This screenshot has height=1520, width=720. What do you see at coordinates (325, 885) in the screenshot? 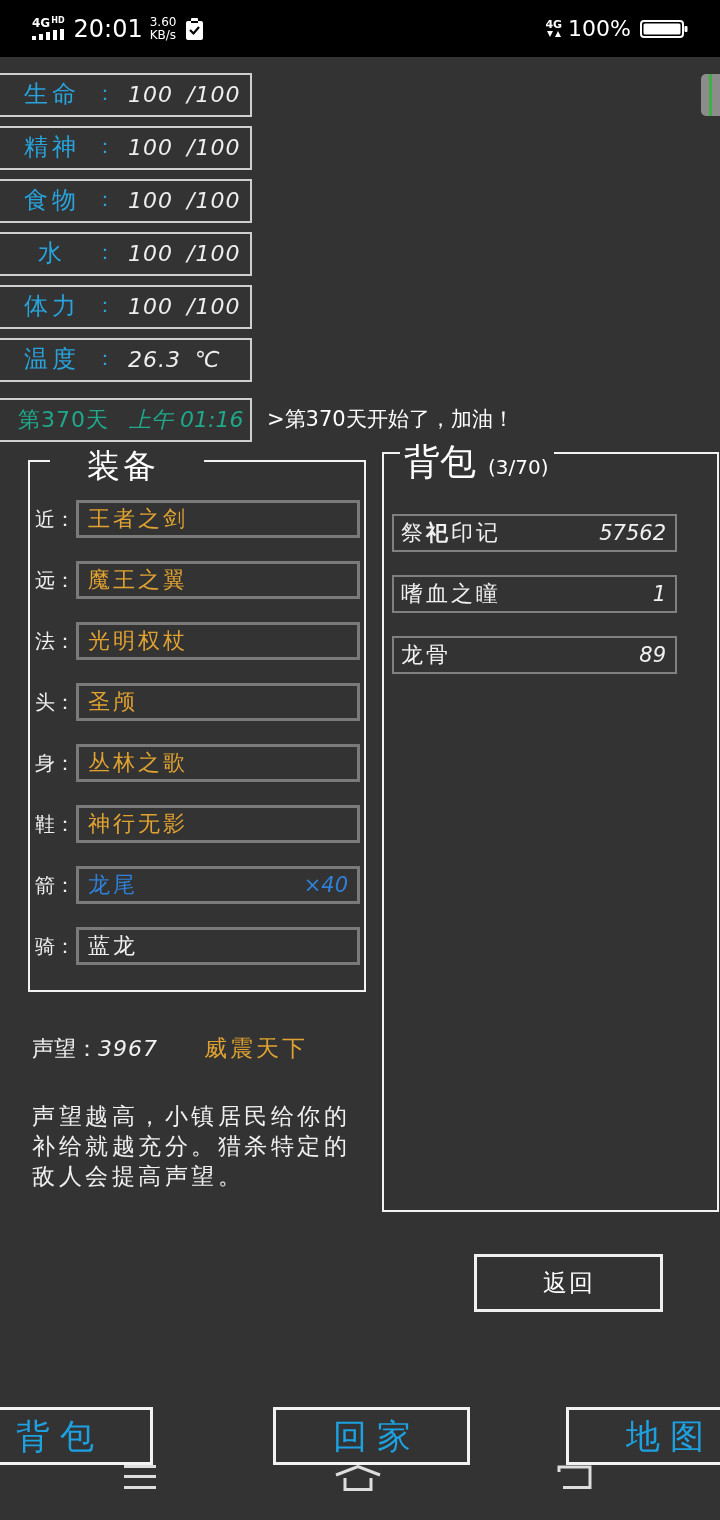
I see `item-count: ×40` at bounding box center [325, 885].